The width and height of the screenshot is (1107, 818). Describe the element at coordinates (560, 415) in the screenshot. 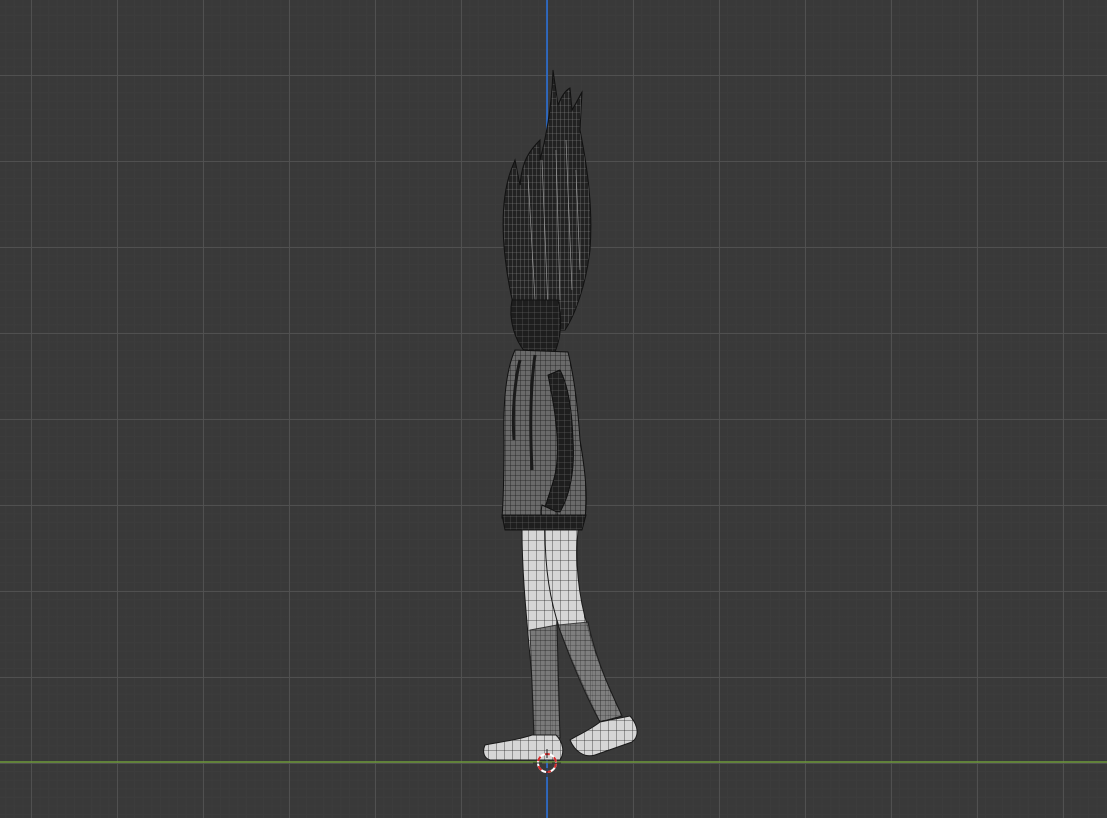

I see `character-mesh` at that location.